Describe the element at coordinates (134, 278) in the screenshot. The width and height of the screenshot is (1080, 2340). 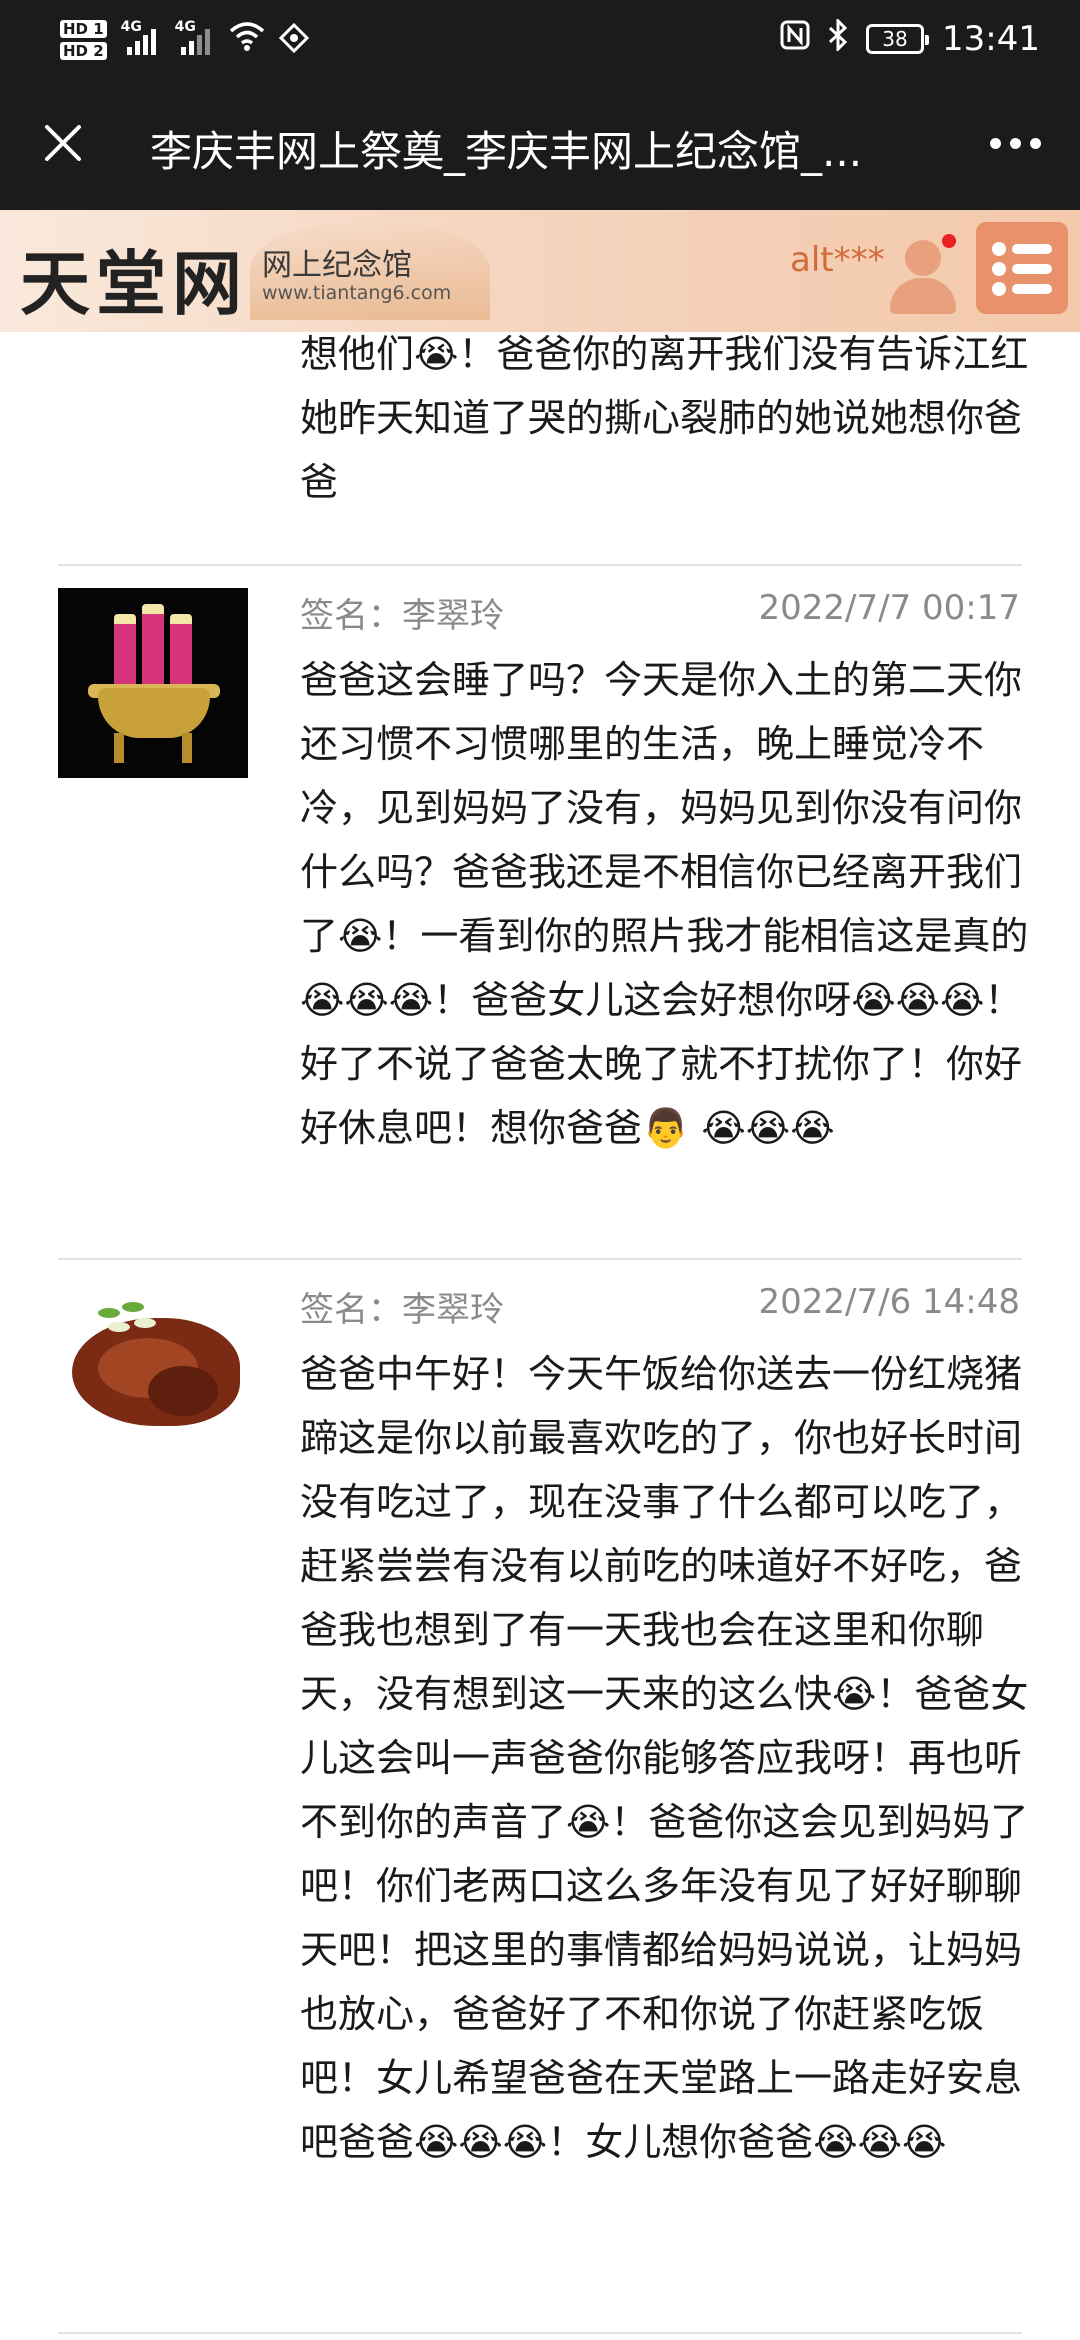
I see `site-logo: 天堂网` at that location.